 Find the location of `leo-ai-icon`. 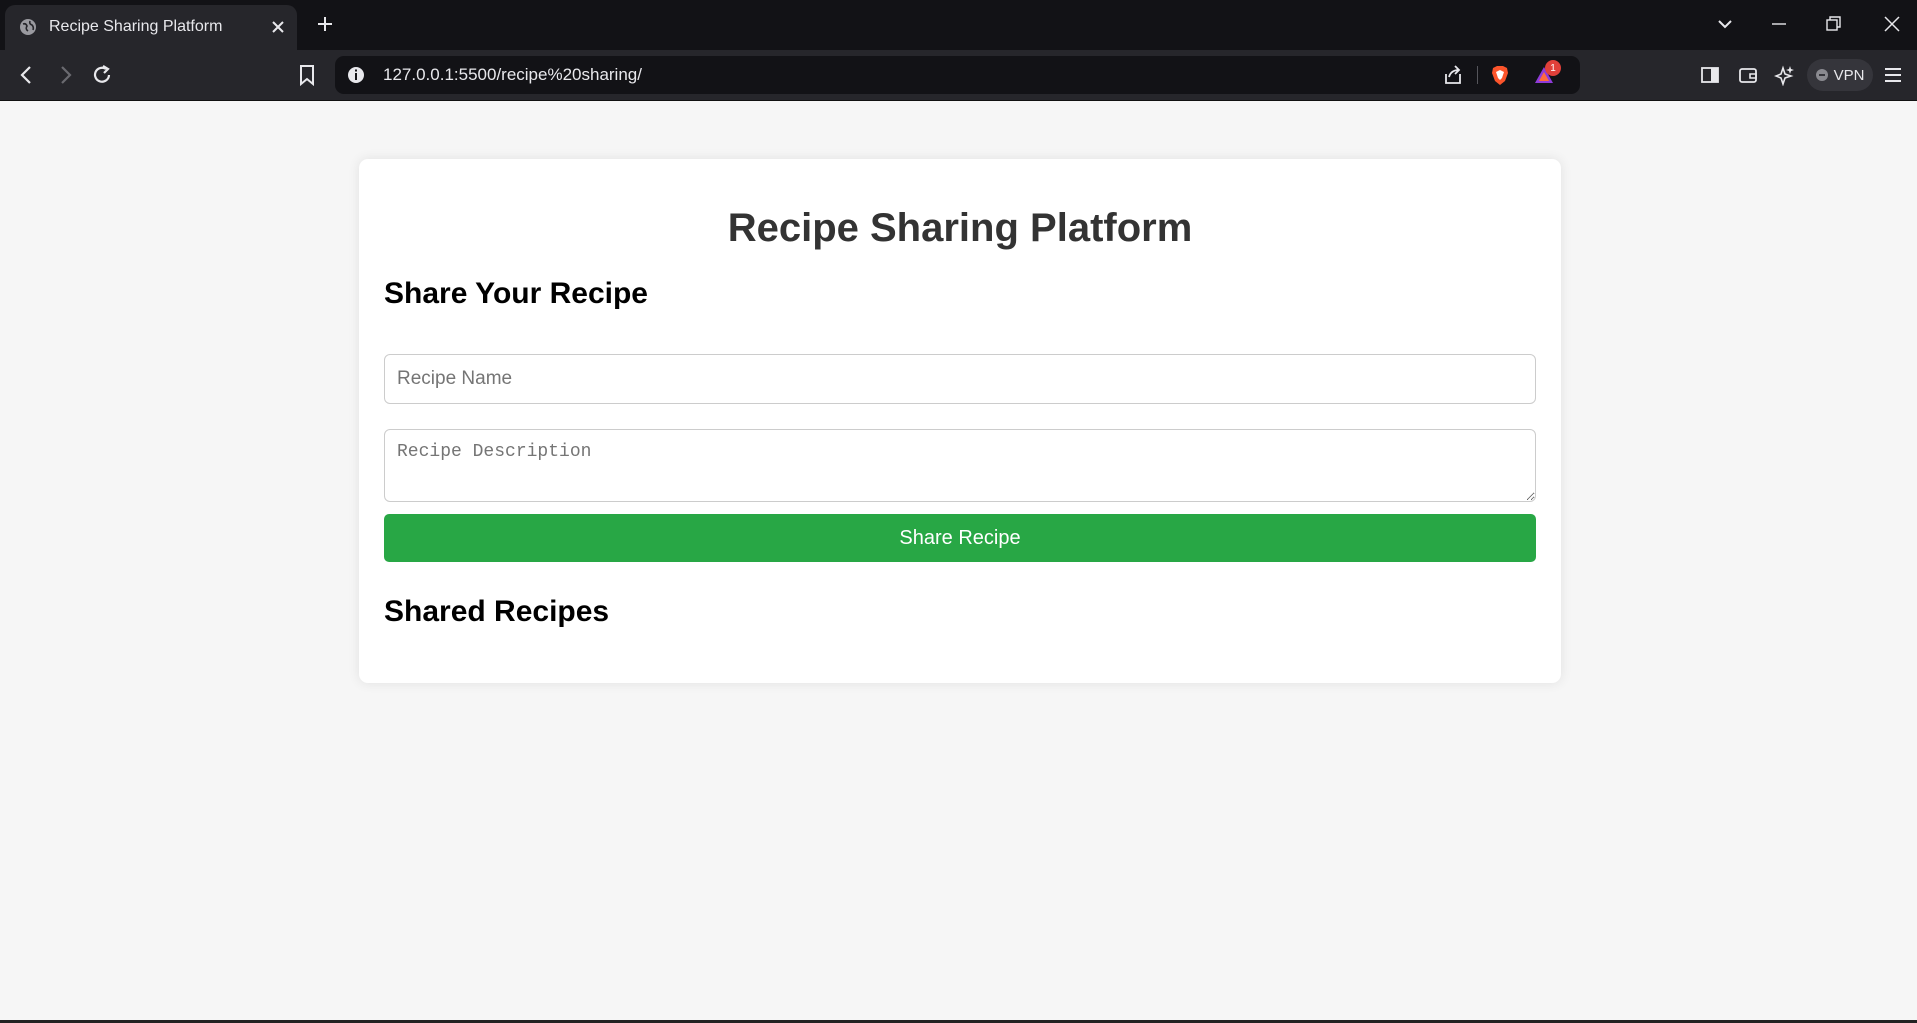

leo-ai-icon is located at coordinates (1785, 75).